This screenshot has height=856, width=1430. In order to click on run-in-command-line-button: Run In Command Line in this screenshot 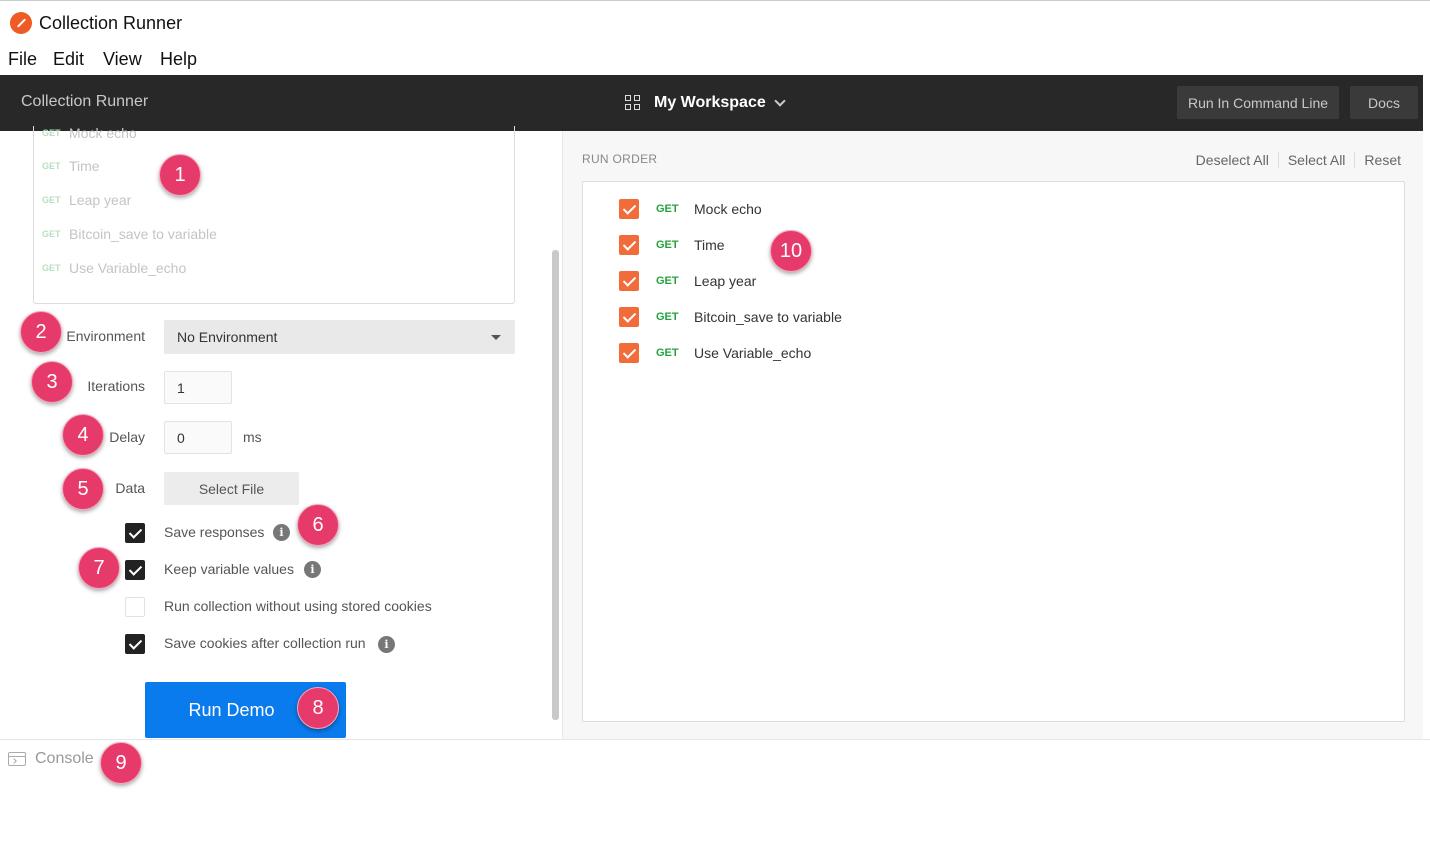, I will do `click(1258, 102)`.